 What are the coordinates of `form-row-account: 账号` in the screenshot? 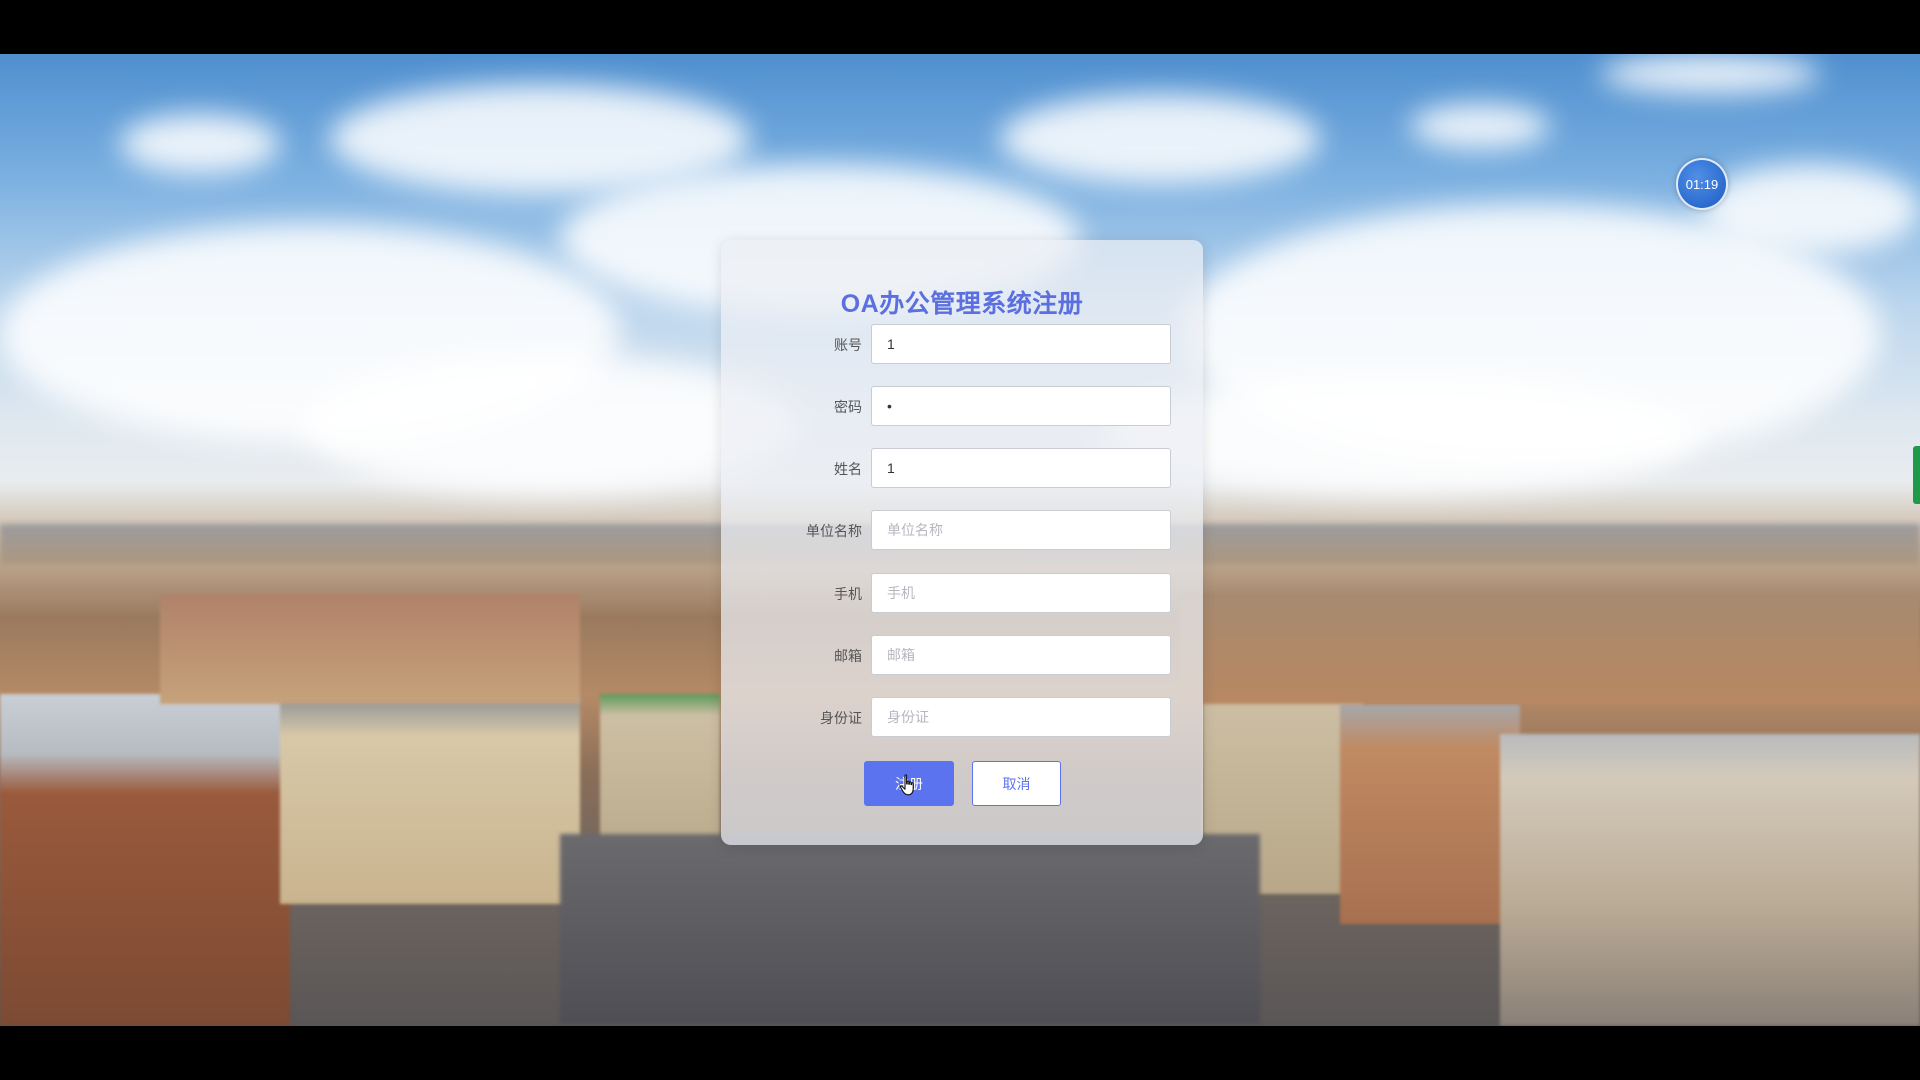 It's located at (962, 345).